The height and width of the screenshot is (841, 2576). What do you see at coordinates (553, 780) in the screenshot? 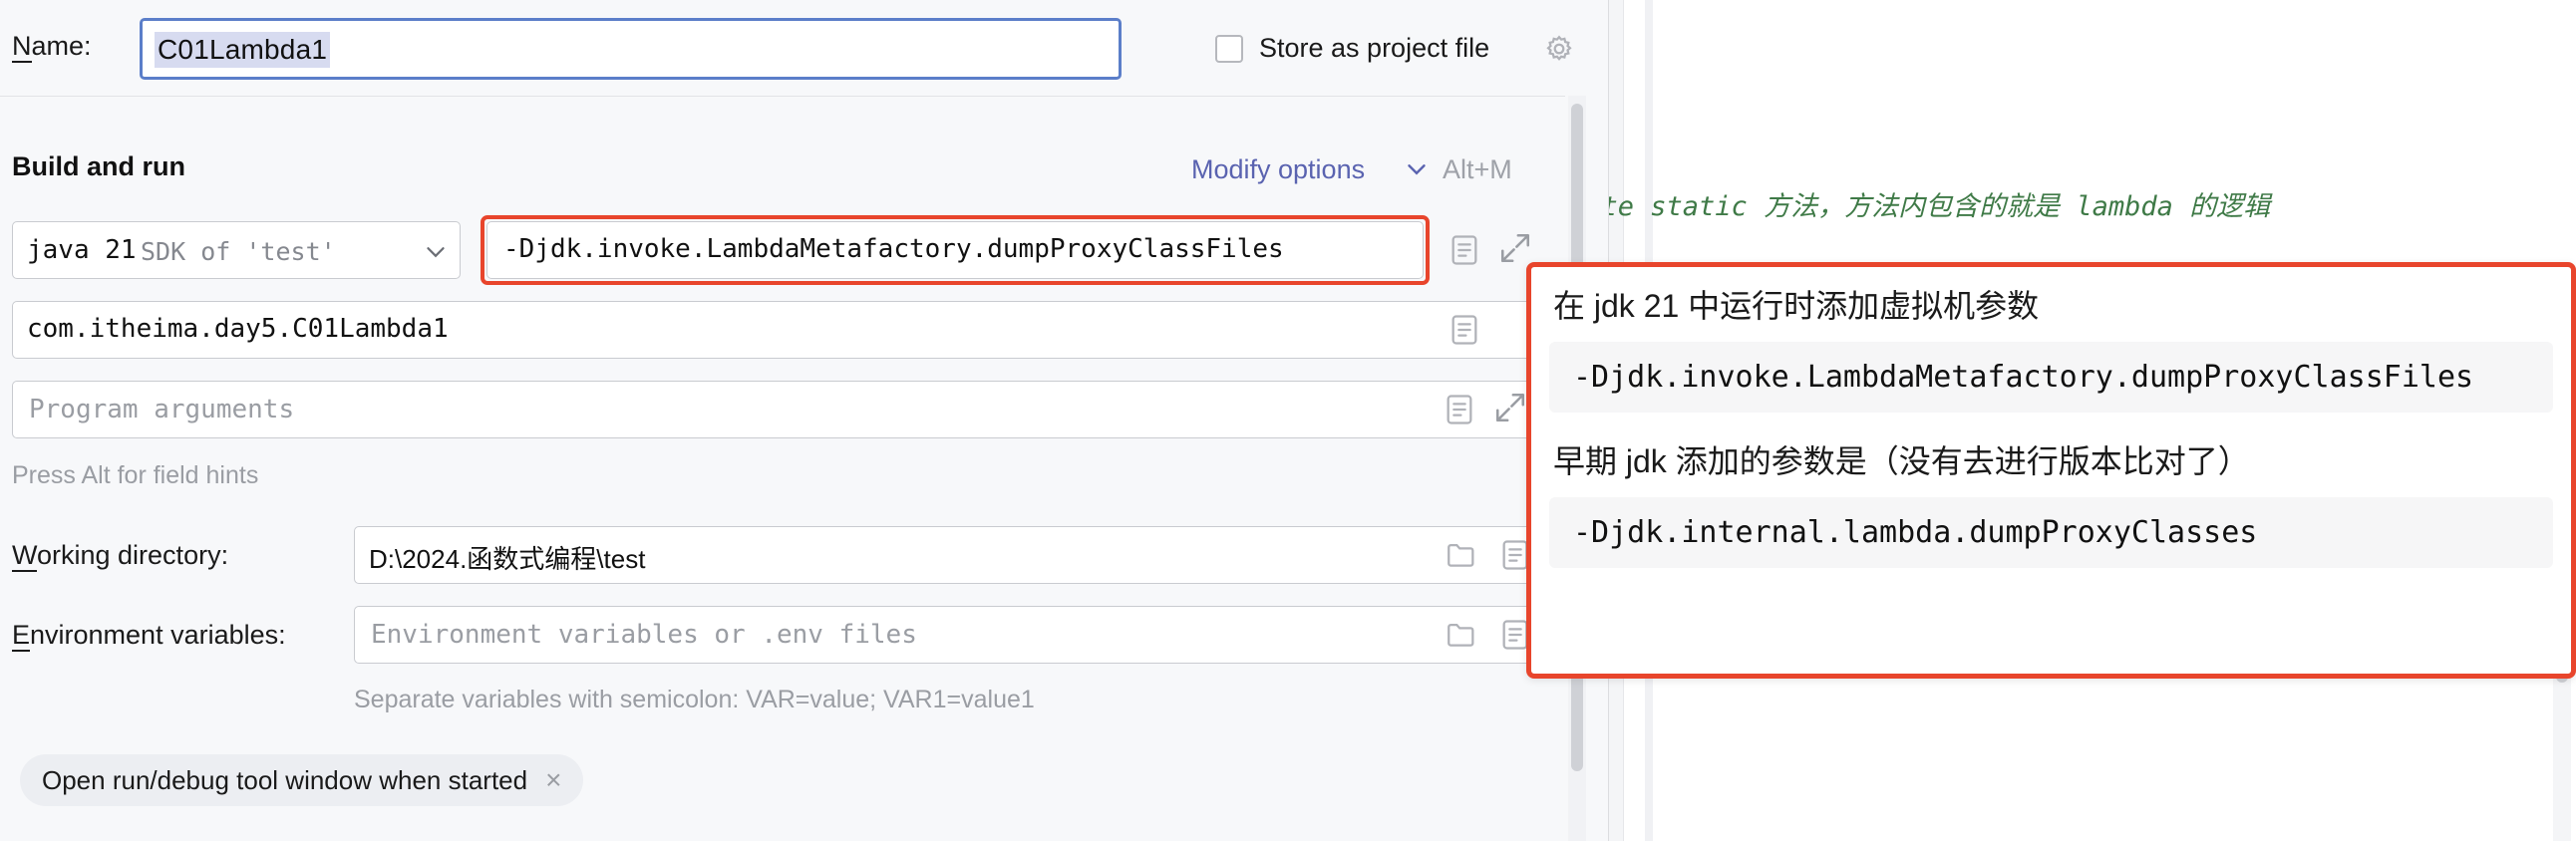
I see `close-icon: ×` at bounding box center [553, 780].